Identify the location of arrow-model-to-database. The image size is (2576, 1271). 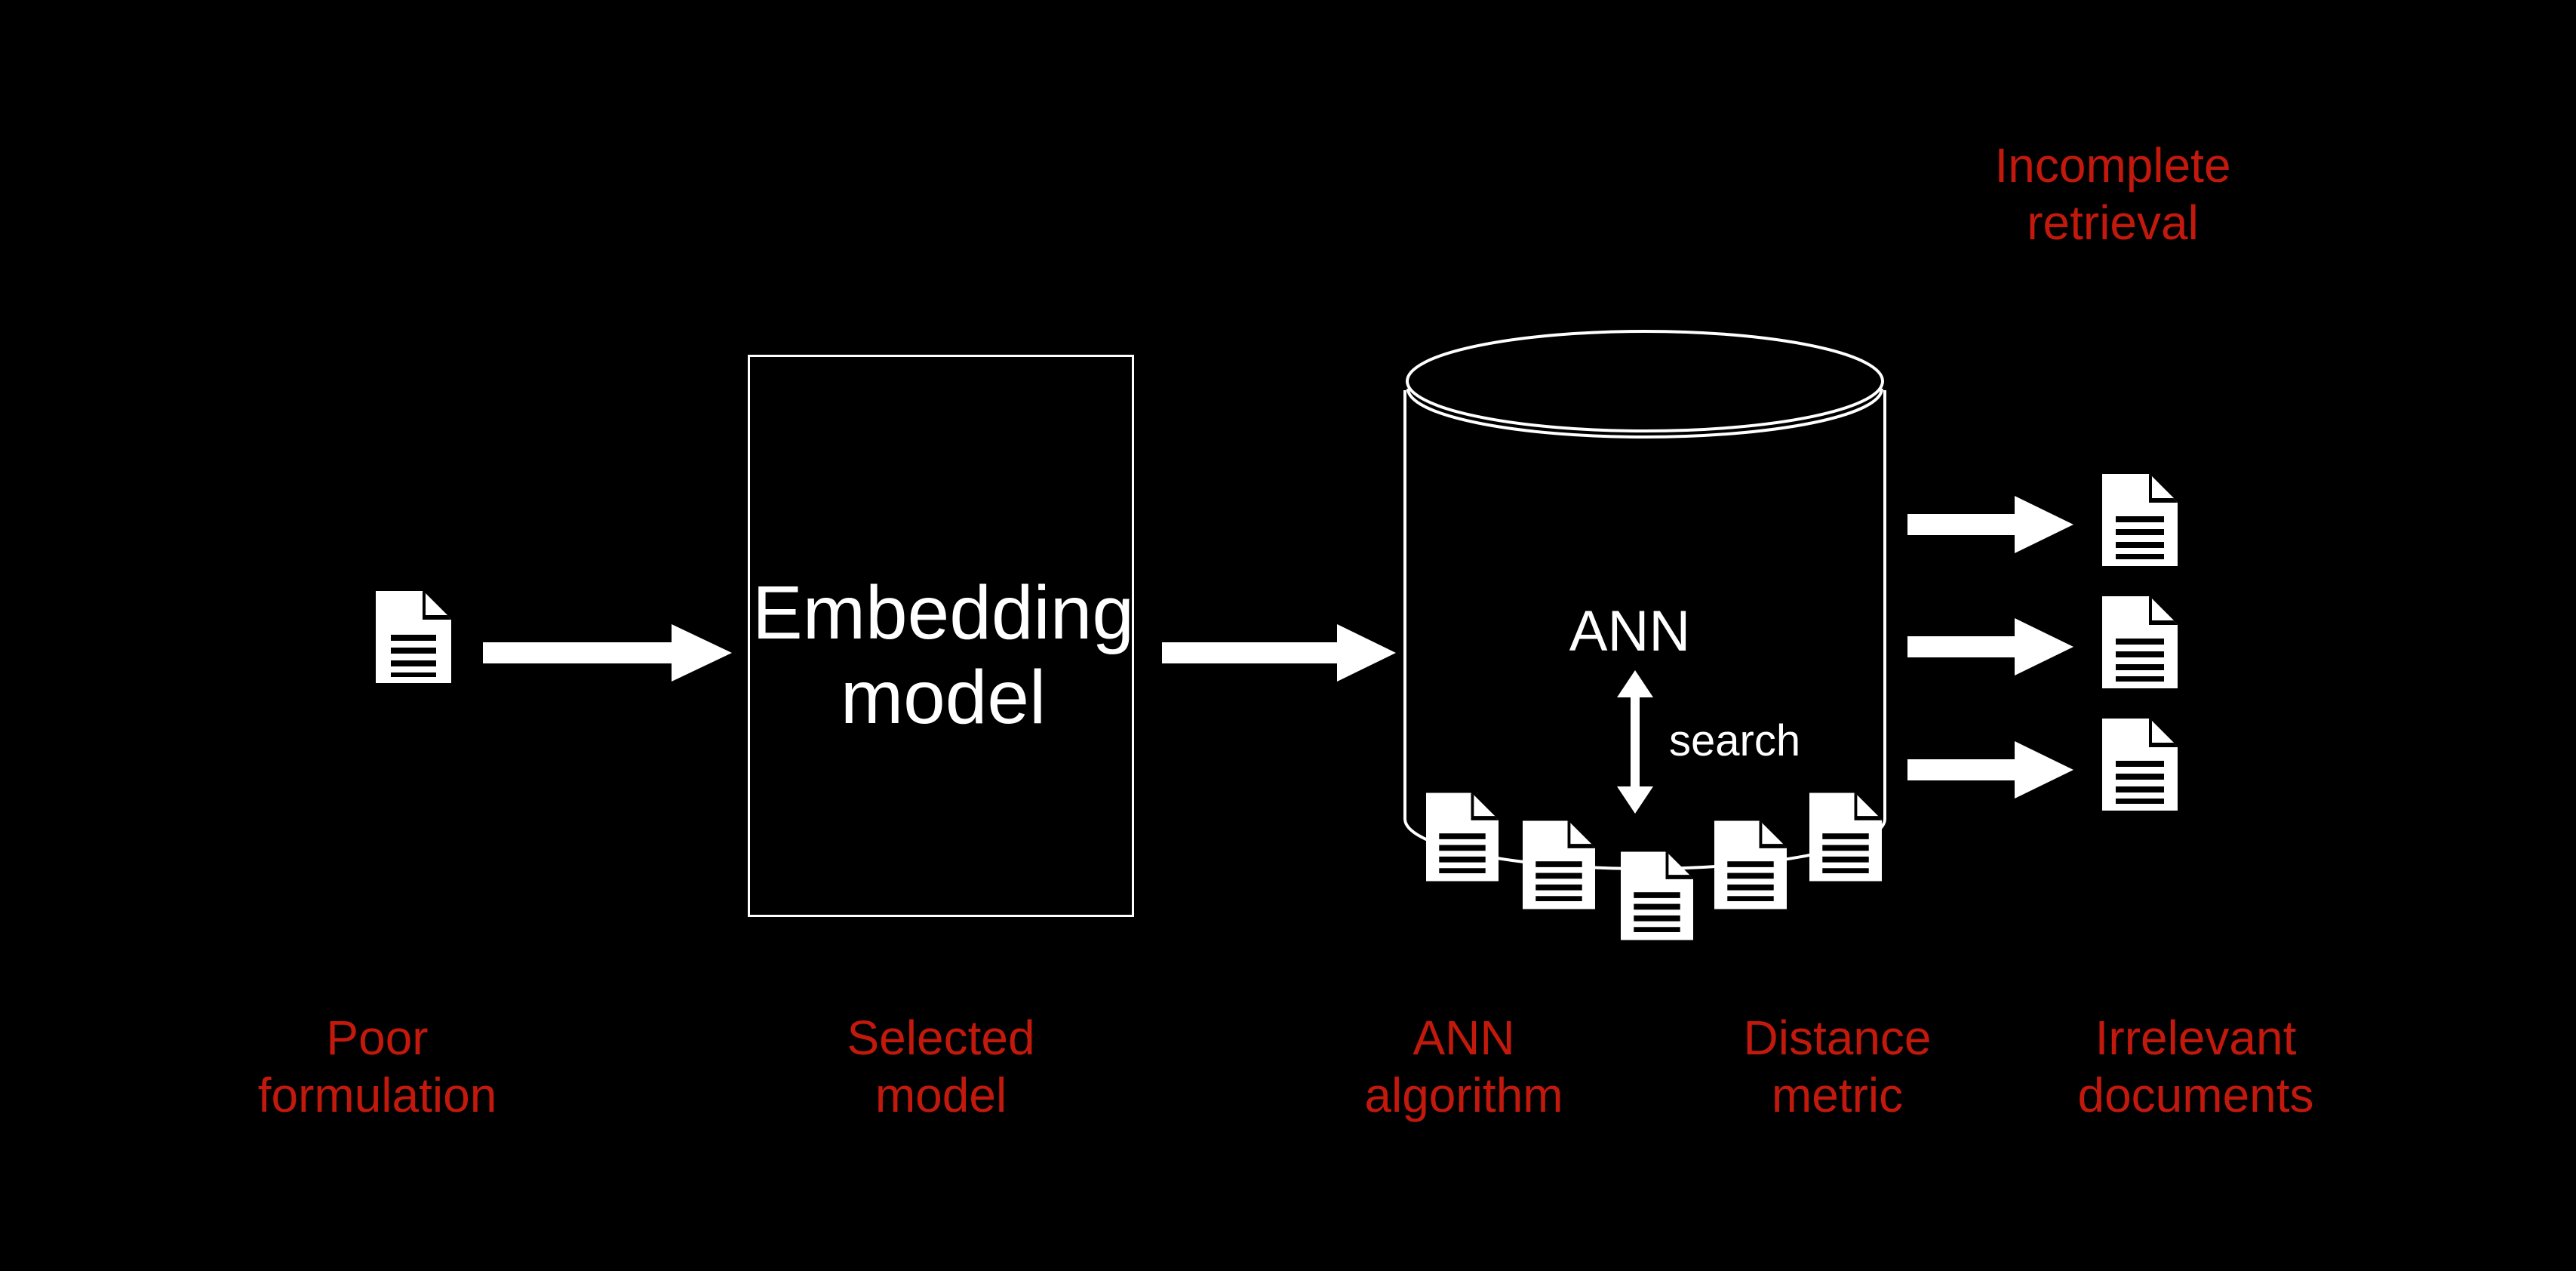
(1279, 653).